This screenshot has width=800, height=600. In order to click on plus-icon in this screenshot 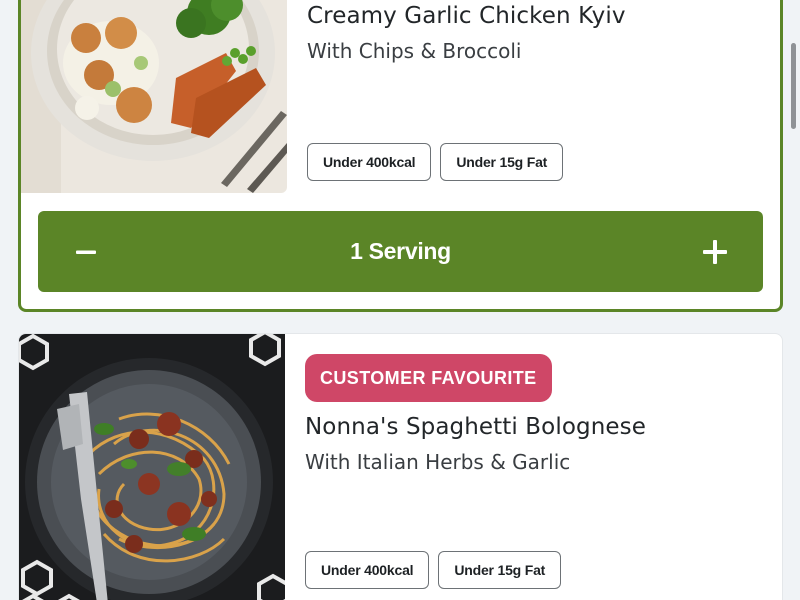, I will do `click(714, 251)`.